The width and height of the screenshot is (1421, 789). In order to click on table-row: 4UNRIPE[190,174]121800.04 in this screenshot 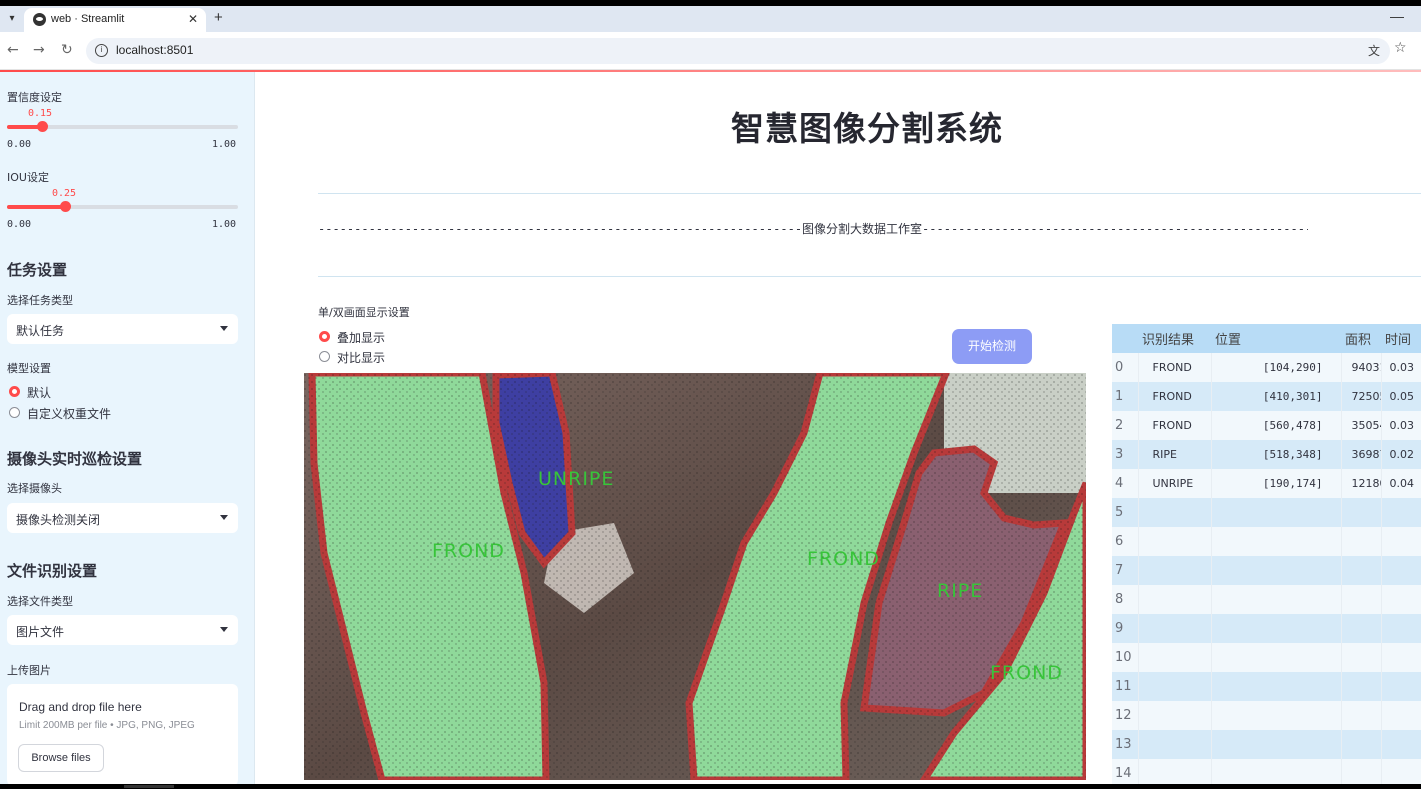, I will do `click(1266, 483)`.